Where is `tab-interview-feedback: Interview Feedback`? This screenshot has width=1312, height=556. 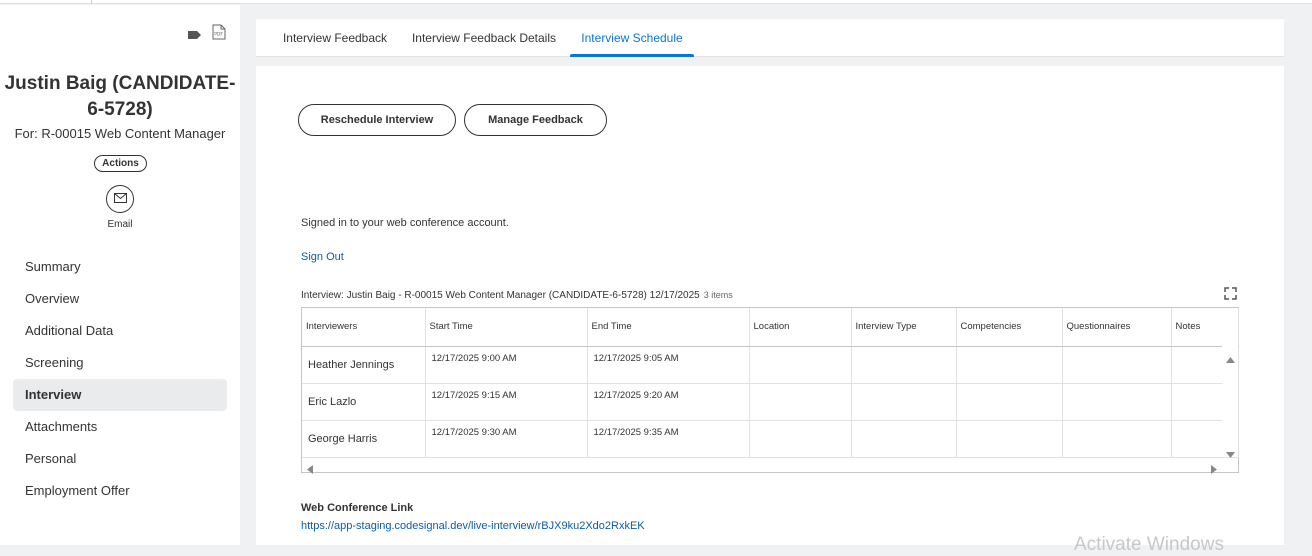
tab-interview-feedback: Interview Feedback is located at coordinates (335, 38).